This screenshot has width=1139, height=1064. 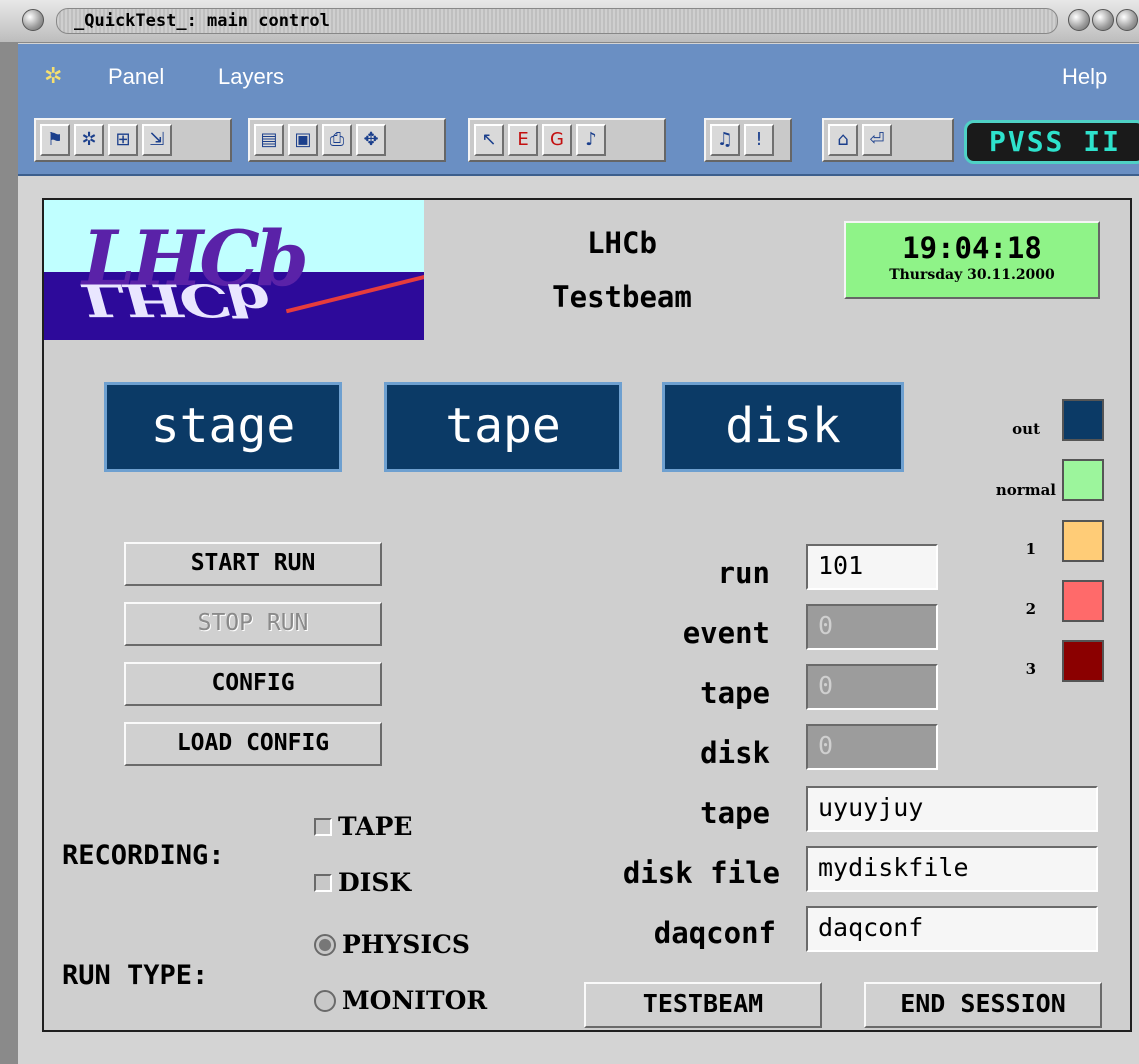 I want to click on clock-display: 19:04:18 Thursday 30.11.2000, so click(x=972, y=260).